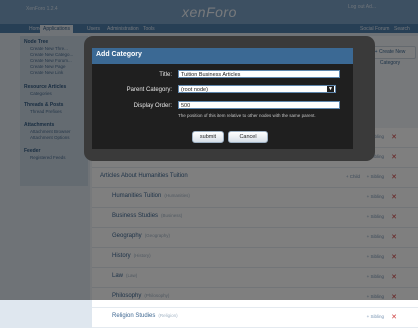  Describe the element at coordinates (259, 74) in the screenshot. I see `title-input: Tuition Business Articles` at that location.